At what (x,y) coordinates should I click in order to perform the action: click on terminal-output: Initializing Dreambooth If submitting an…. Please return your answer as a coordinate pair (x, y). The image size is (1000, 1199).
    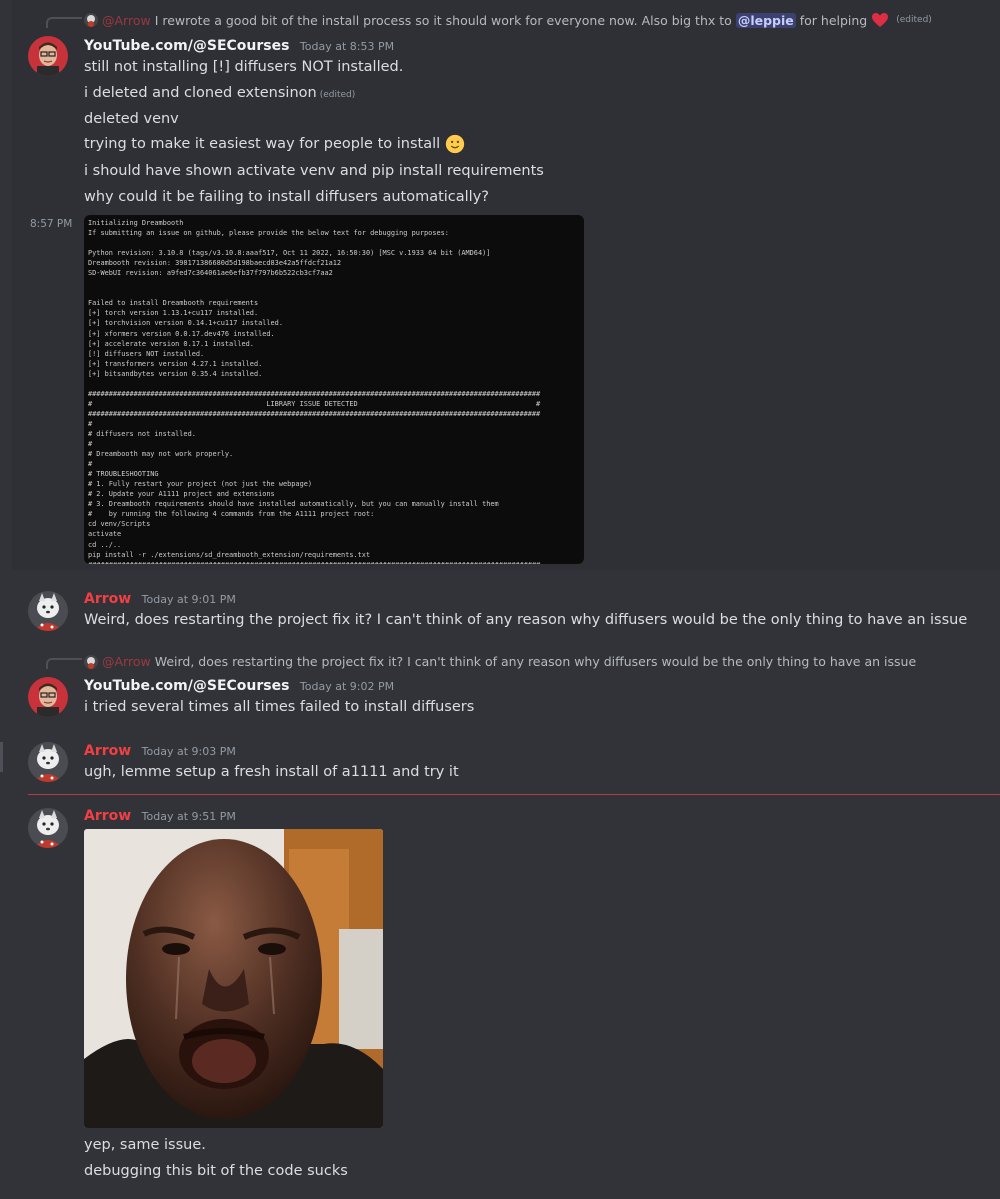
    Looking at the image, I should click on (314, 391).